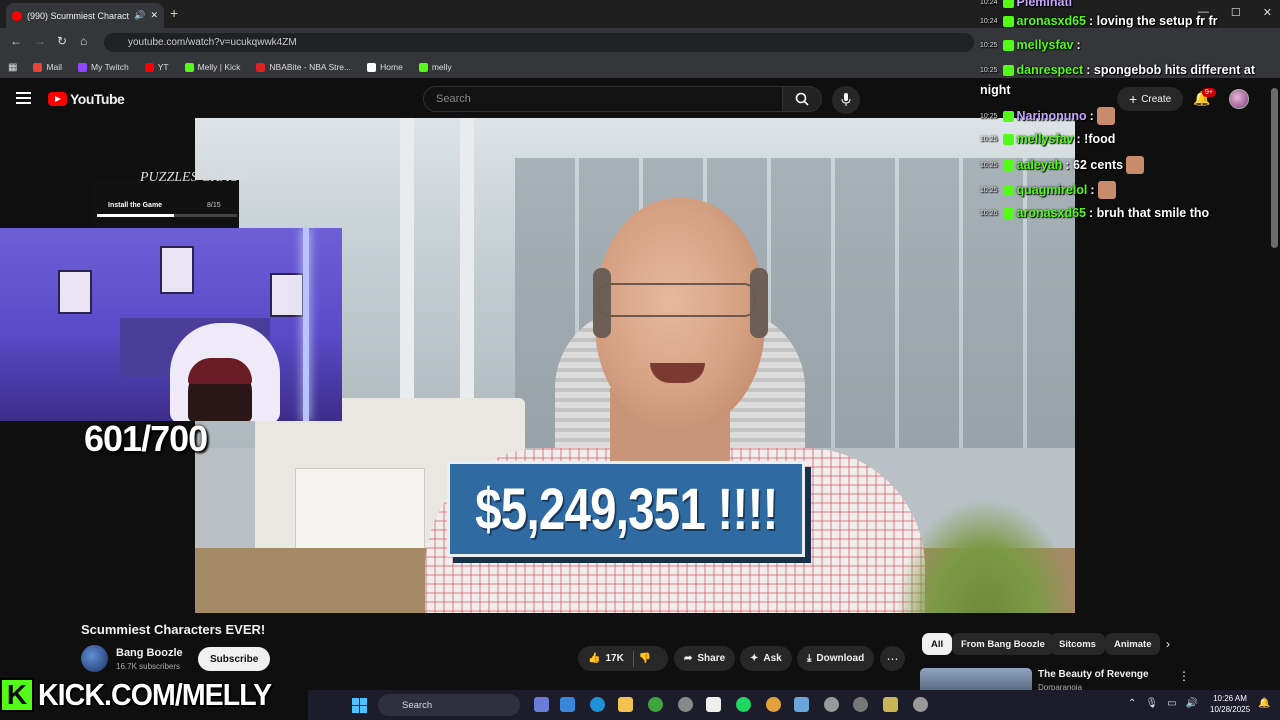 The height and width of the screenshot is (720, 1280). I want to click on chat-message: 10:25 mellysfav: !food, so click(1047, 139).